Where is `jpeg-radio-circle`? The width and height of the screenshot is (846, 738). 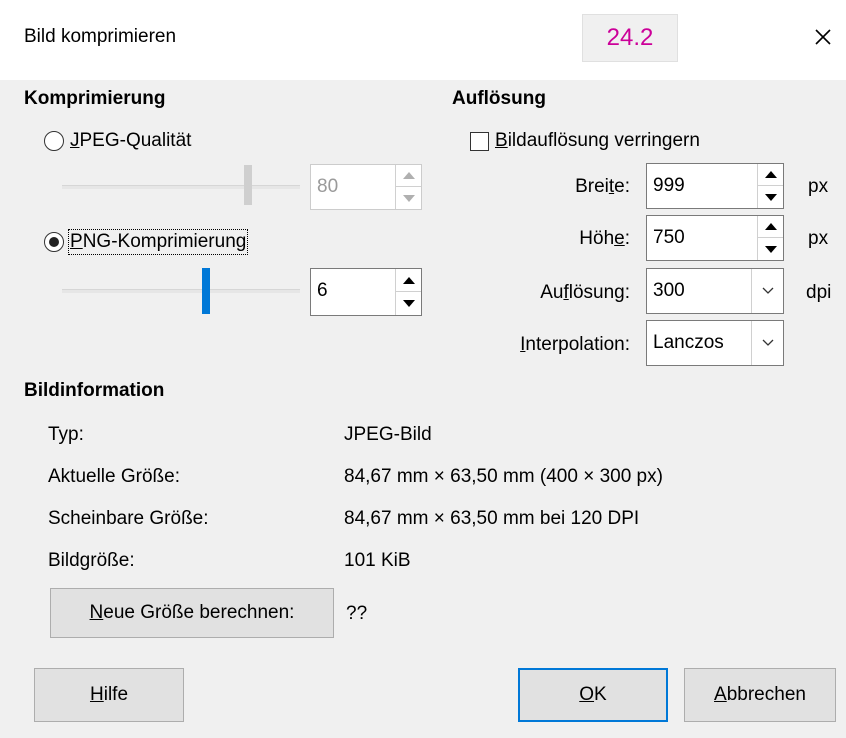
jpeg-radio-circle is located at coordinates (54, 141).